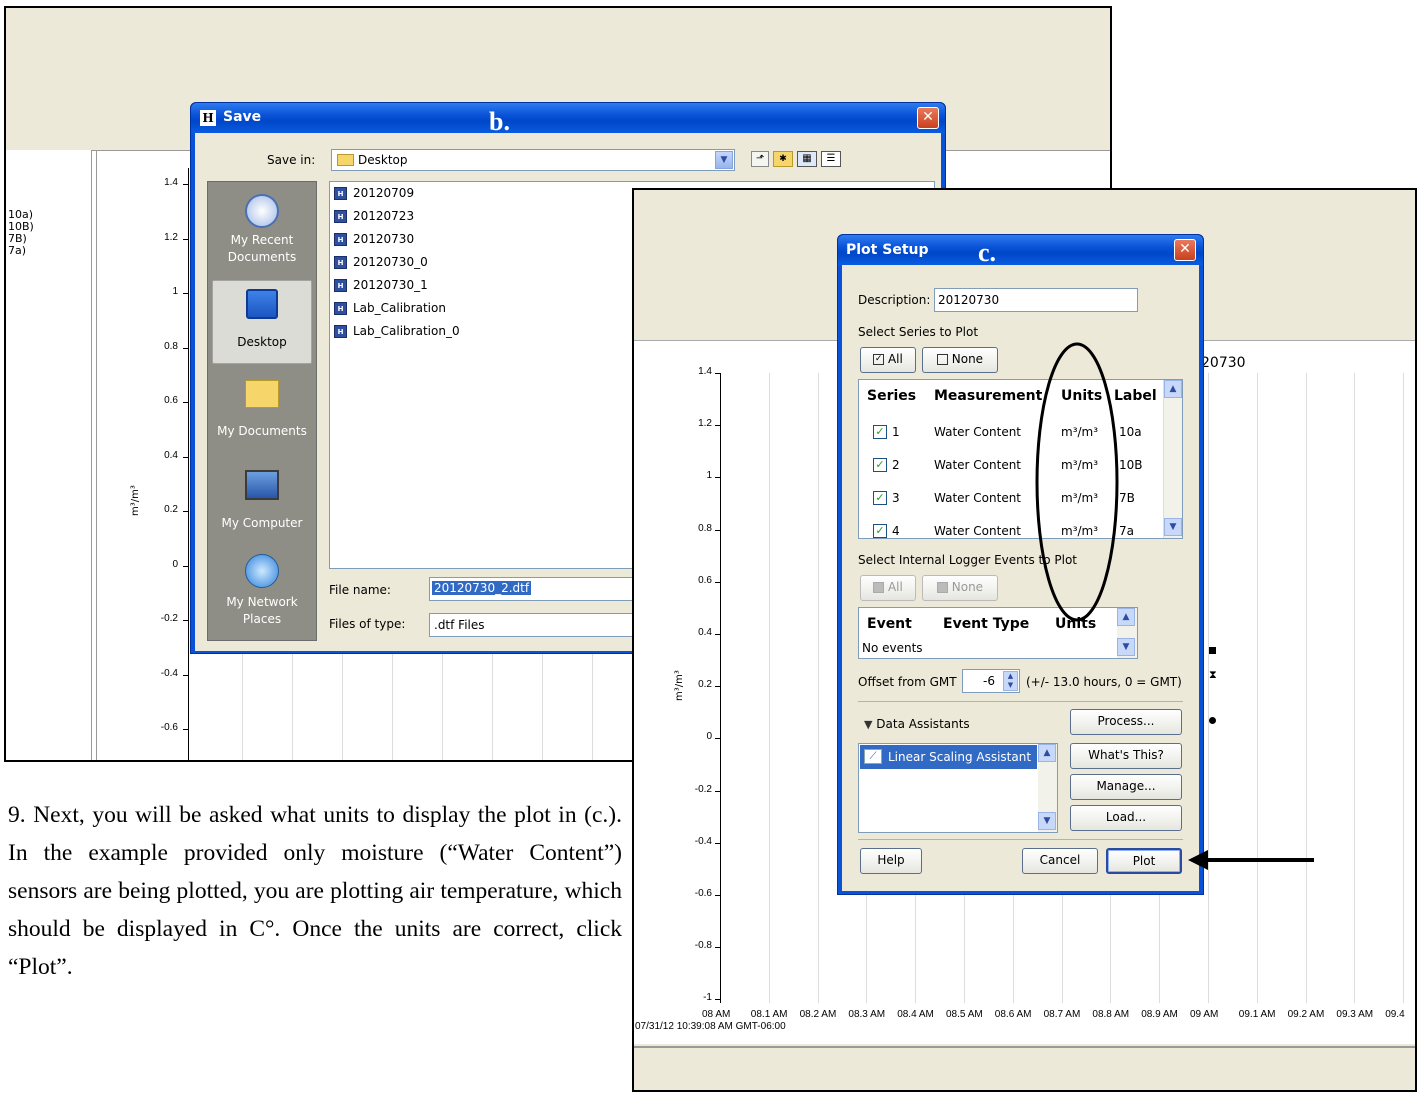  I want to click on units-highlight-ellipse, so click(1077, 482).